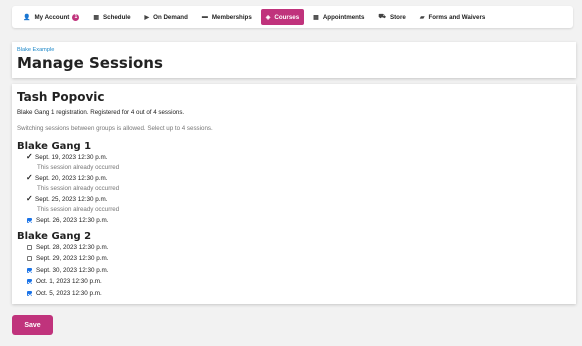 This screenshot has height=346, width=582. What do you see at coordinates (397, 17) in the screenshot?
I see `nav-label: Store` at bounding box center [397, 17].